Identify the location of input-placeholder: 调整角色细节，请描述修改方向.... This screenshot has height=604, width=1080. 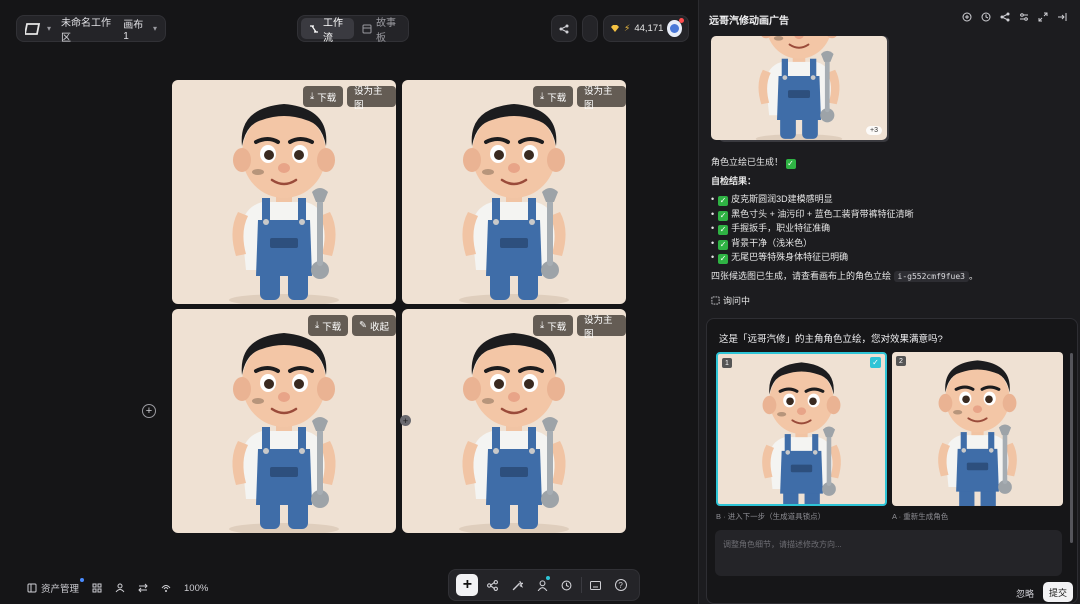
(782, 544).